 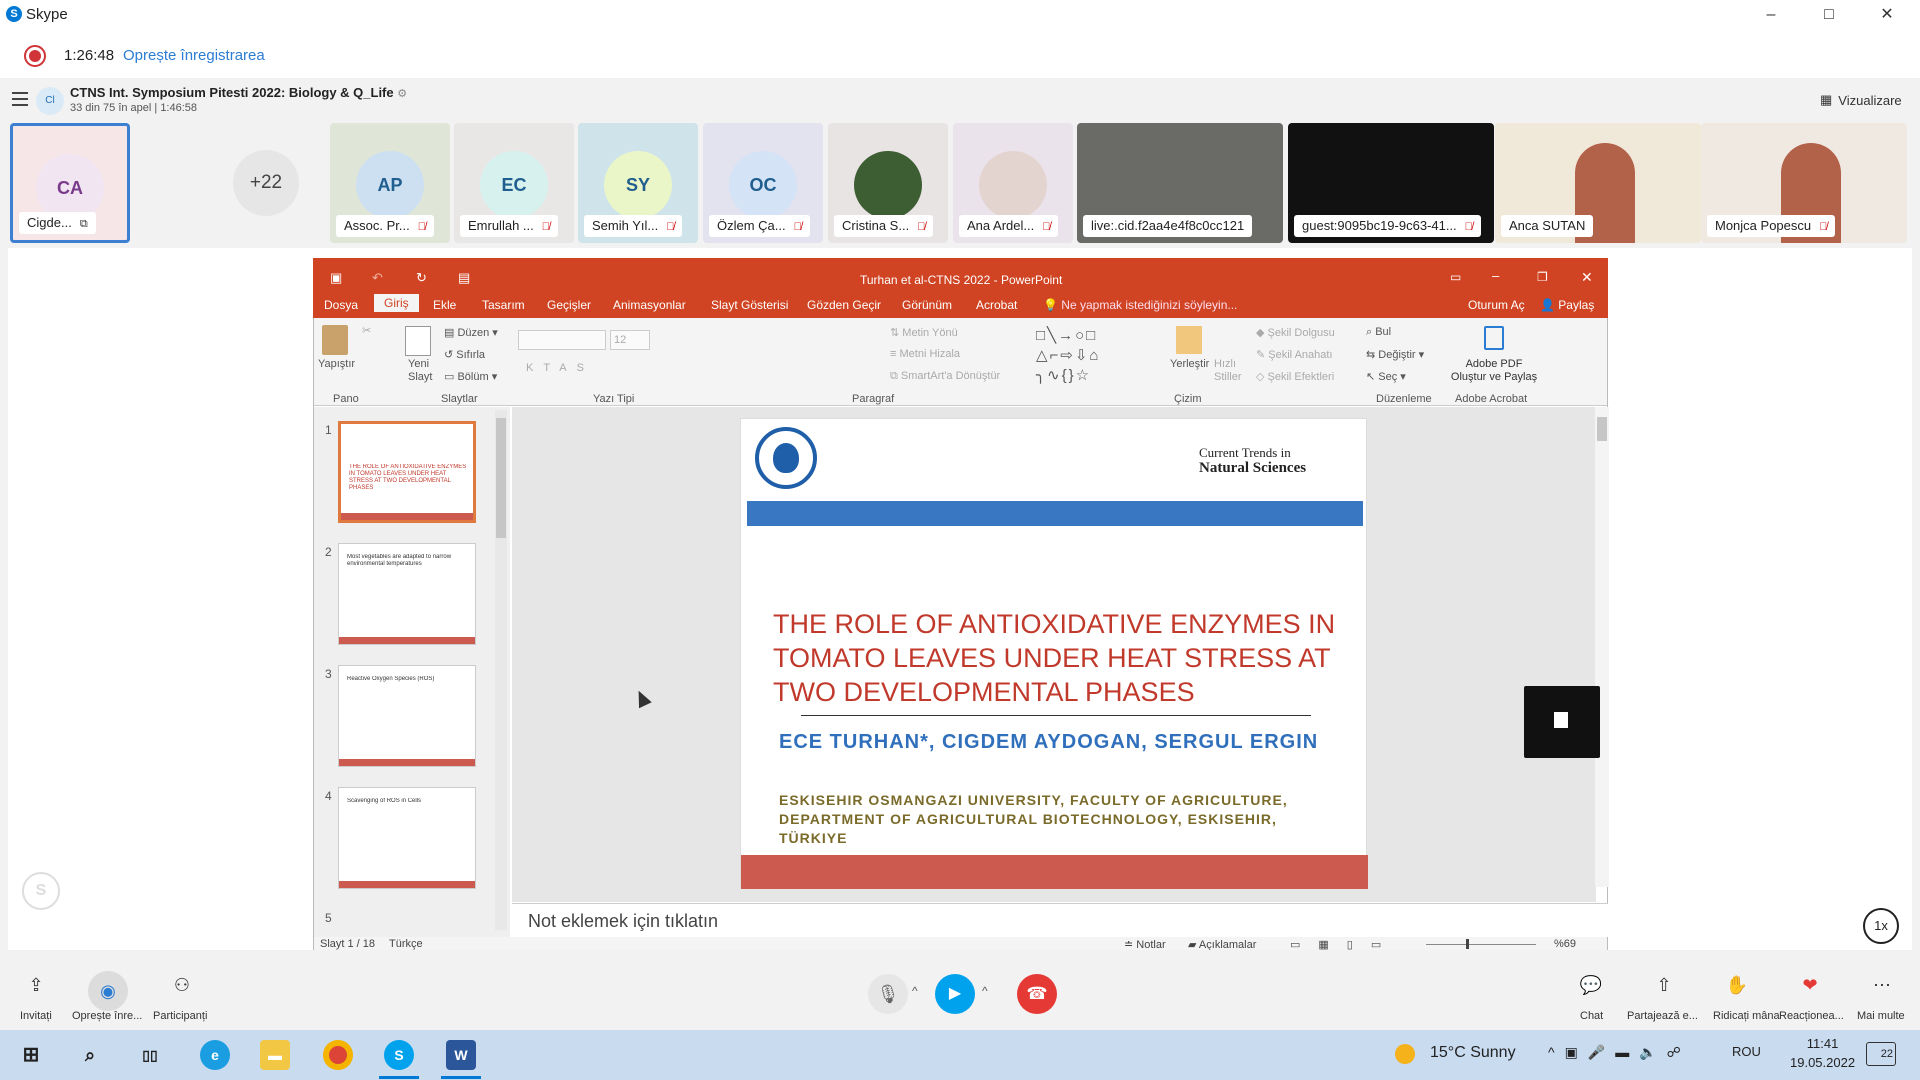 I want to click on replace-button: ⇆ Değiştir ▾, so click(x=1395, y=354).